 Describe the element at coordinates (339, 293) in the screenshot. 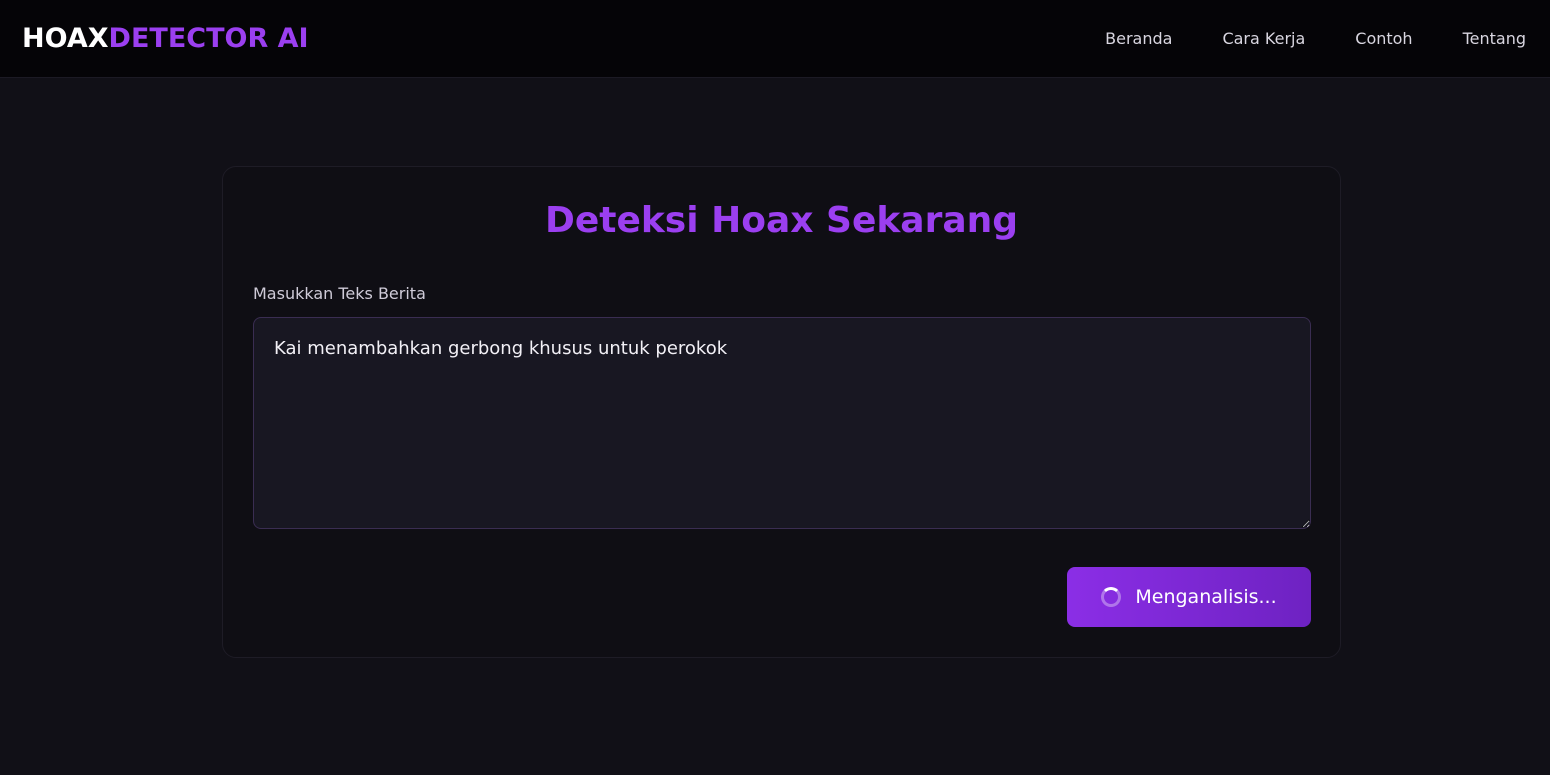

I see `news-text-label: Masukkan Teks Berita` at that location.